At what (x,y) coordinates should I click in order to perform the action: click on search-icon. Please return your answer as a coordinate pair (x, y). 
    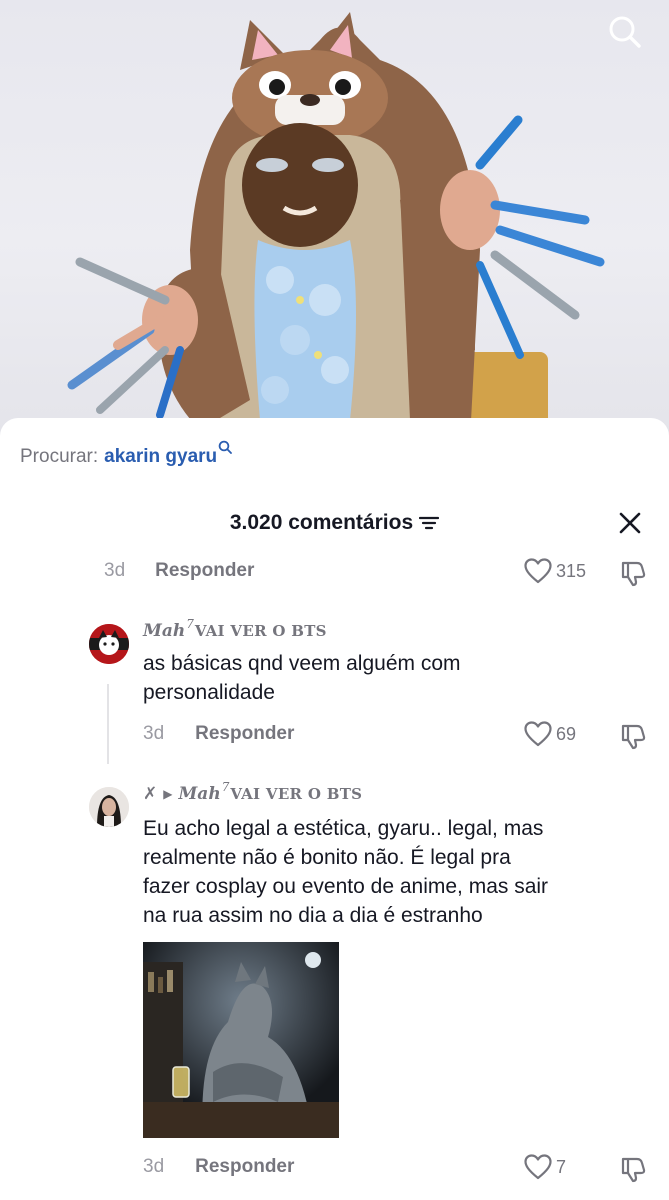
    Looking at the image, I should click on (625, 32).